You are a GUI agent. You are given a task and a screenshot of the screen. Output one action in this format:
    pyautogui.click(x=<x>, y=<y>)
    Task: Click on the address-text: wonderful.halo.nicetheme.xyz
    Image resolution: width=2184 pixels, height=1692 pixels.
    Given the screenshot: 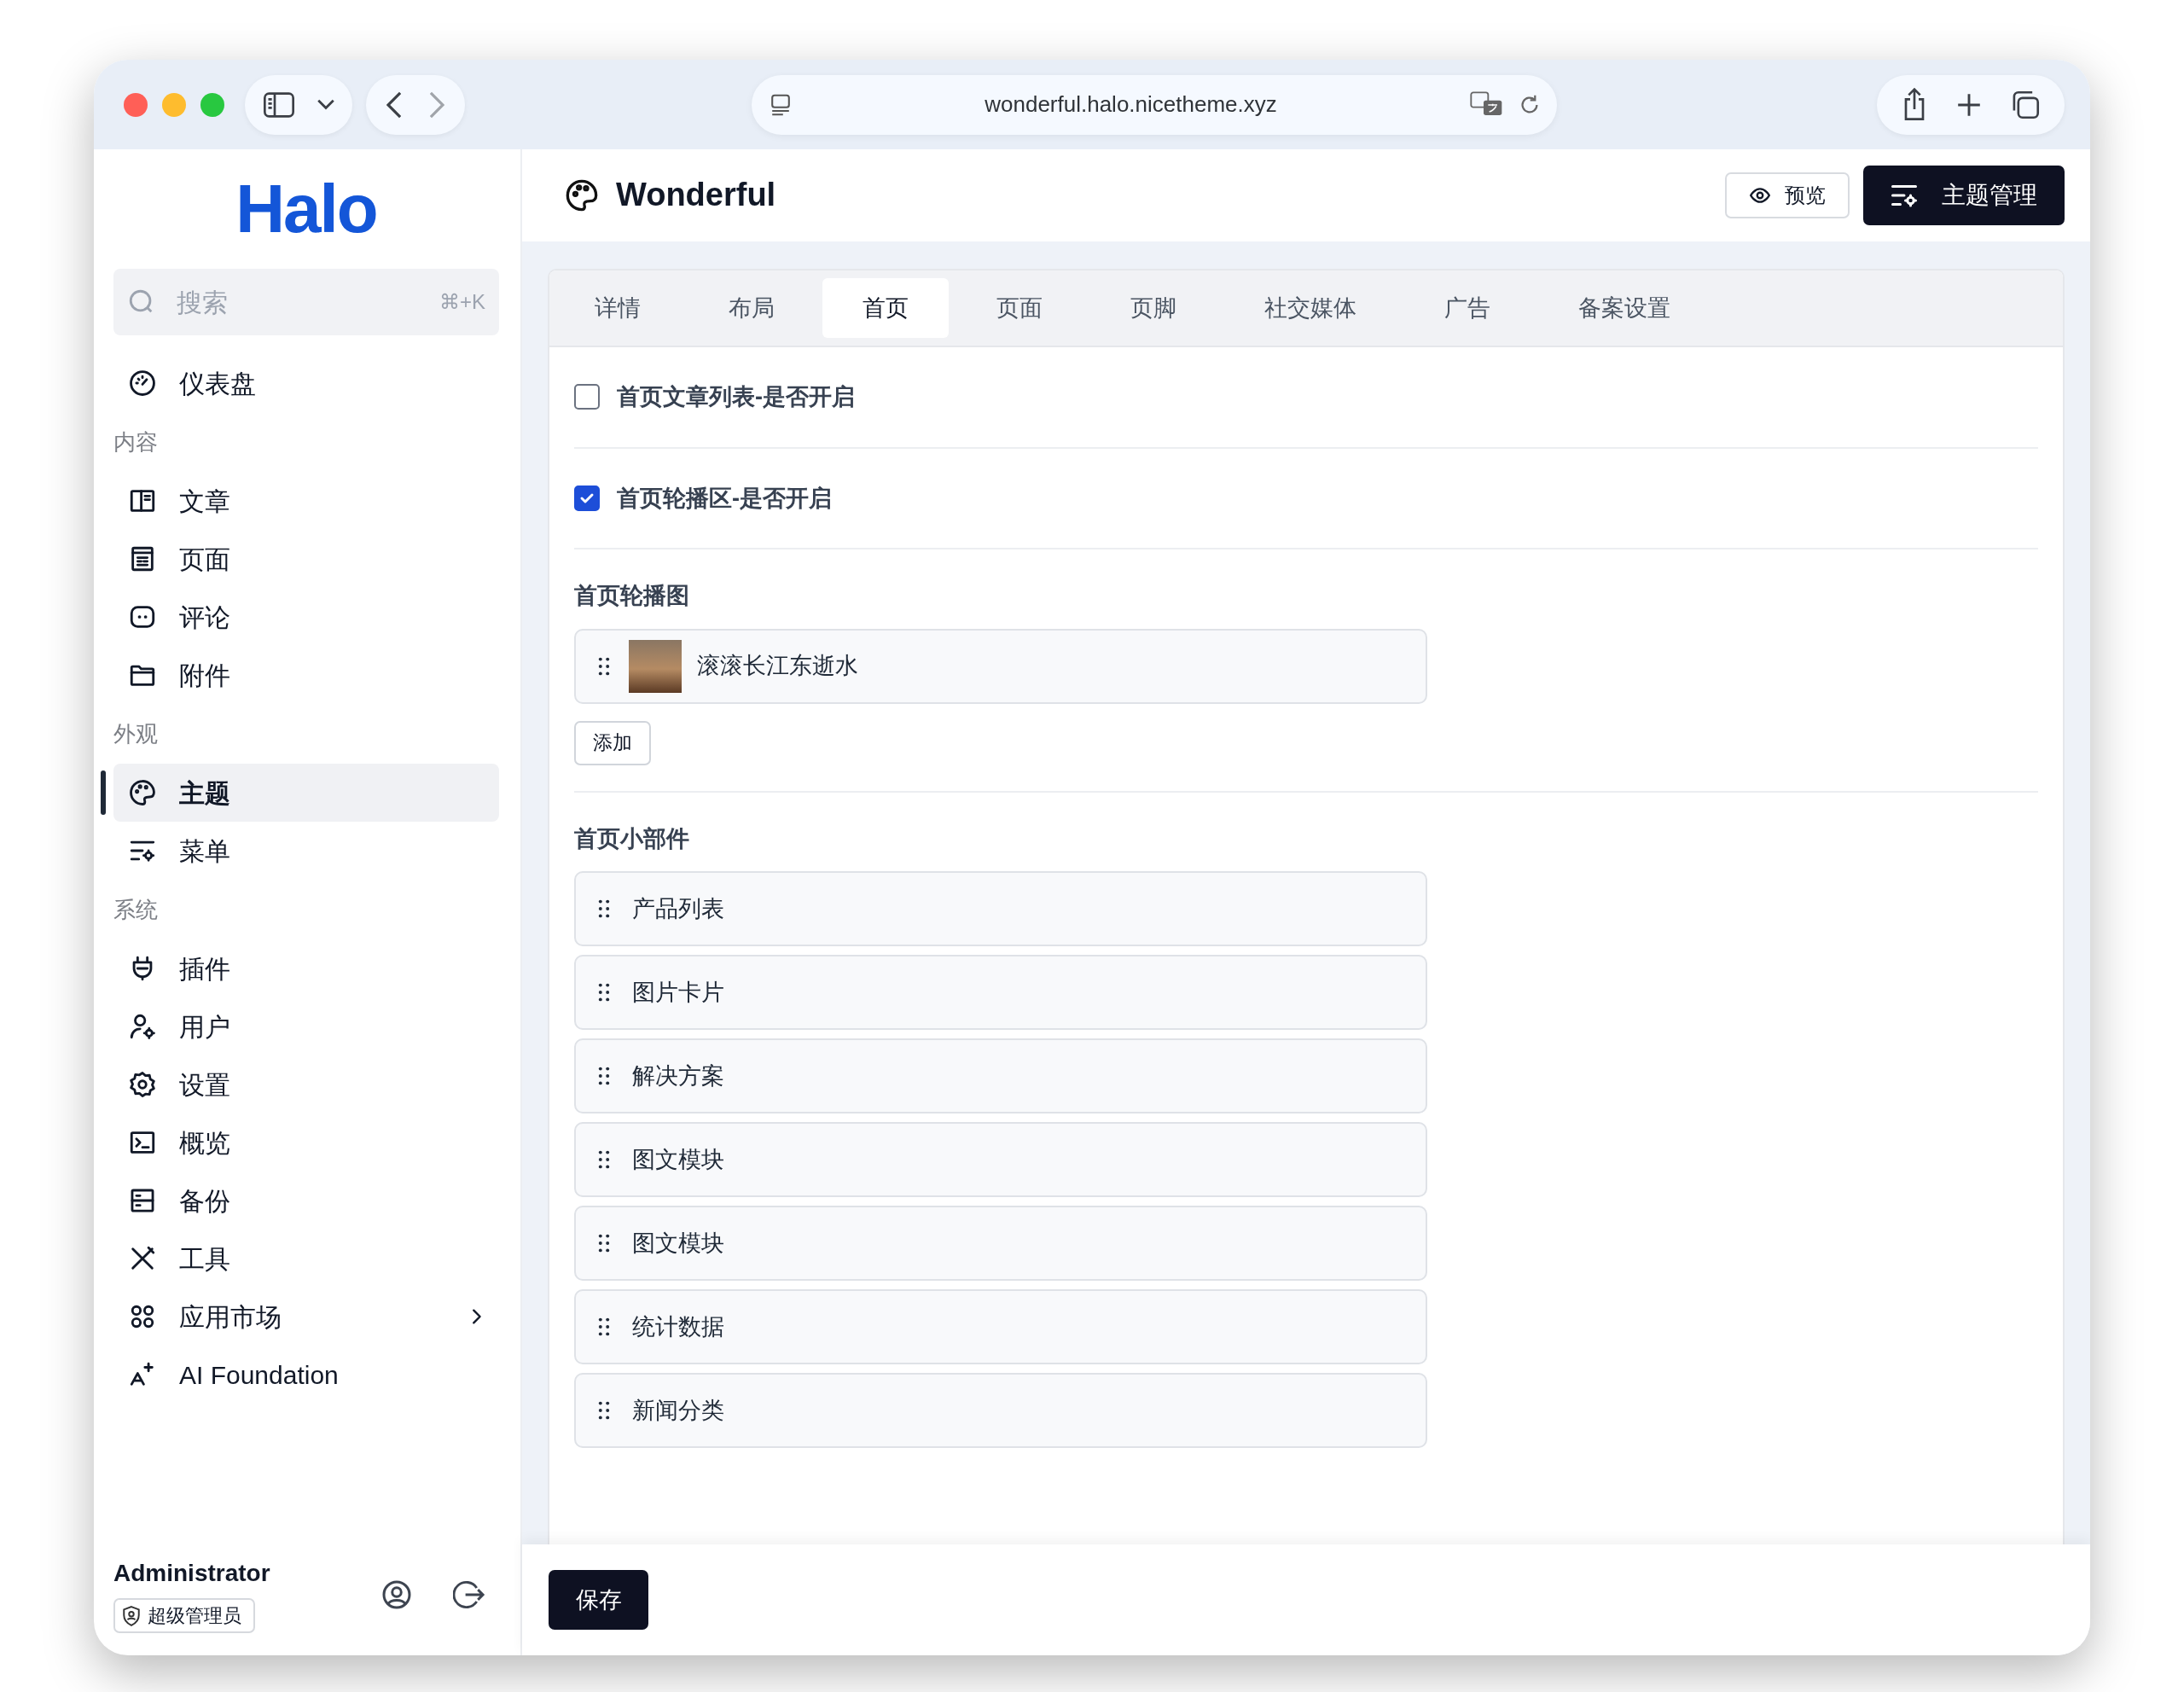 What is the action you would take?
    pyautogui.click(x=1131, y=104)
    